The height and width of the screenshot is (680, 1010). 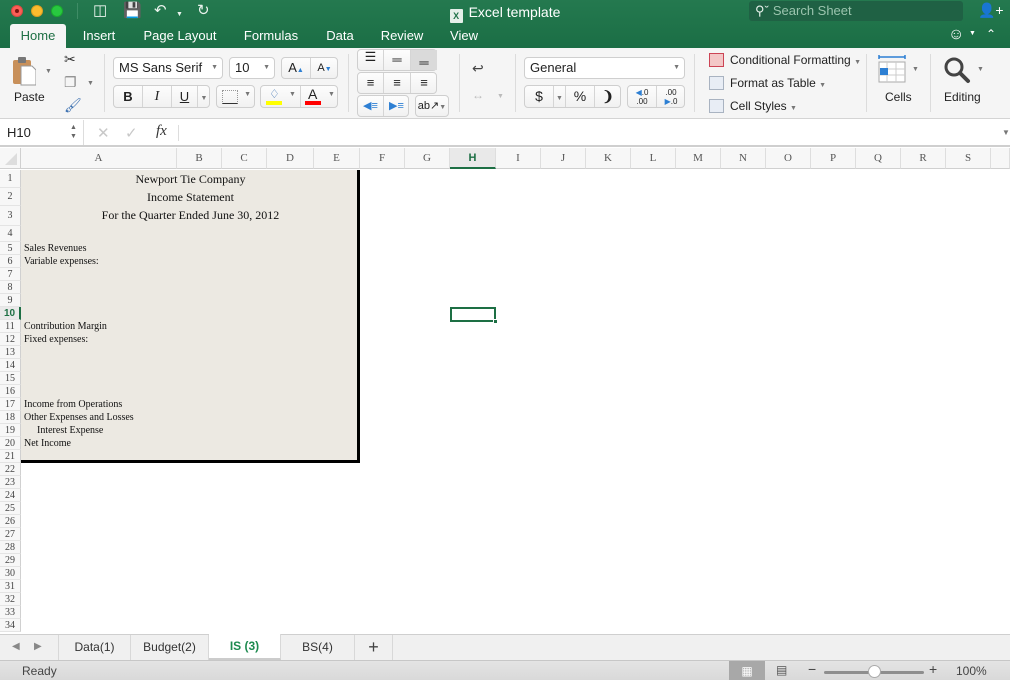 What do you see at coordinates (170, 647) in the screenshot?
I see `sheet-tab-budget-2: Budget(2)` at bounding box center [170, 647].